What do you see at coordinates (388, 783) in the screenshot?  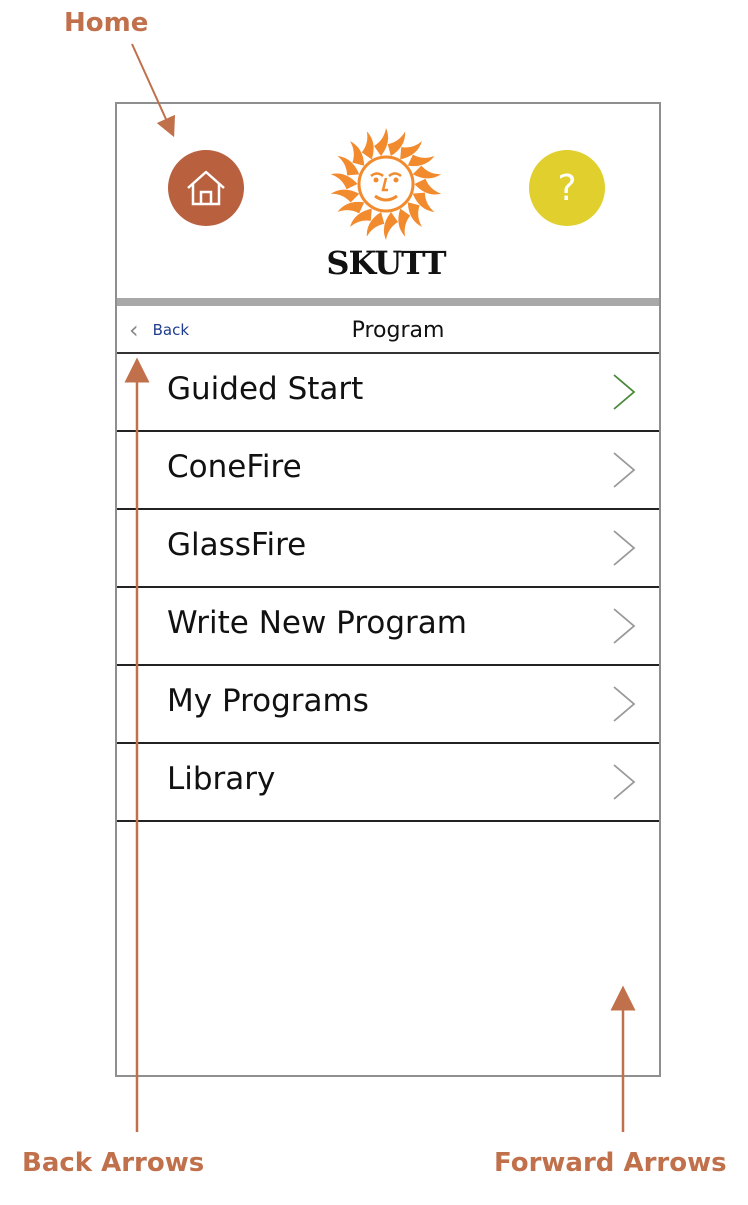 I see `menu-item-library: Library` at bounding box center [388, 783].